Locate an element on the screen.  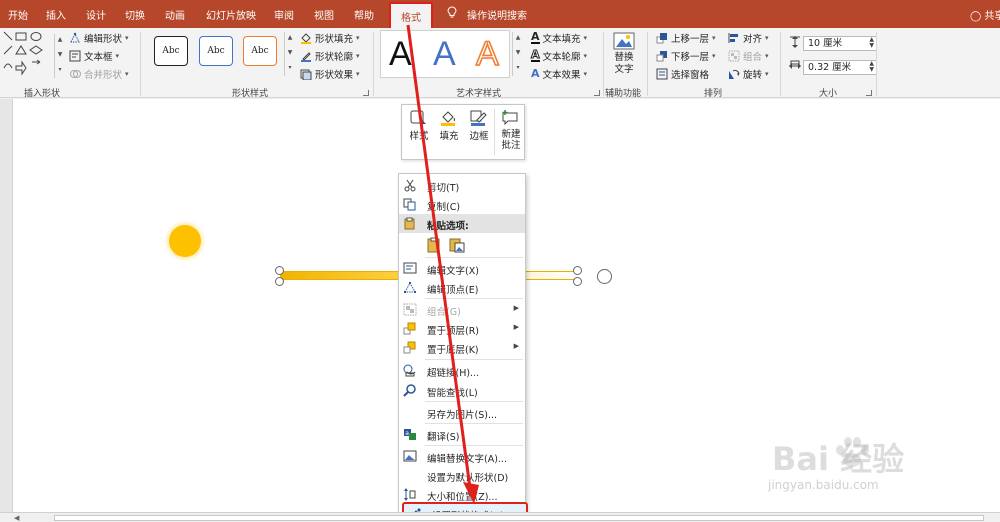
tab-slideshow: 幻灯片放映 is located at coordinates (231, 14).